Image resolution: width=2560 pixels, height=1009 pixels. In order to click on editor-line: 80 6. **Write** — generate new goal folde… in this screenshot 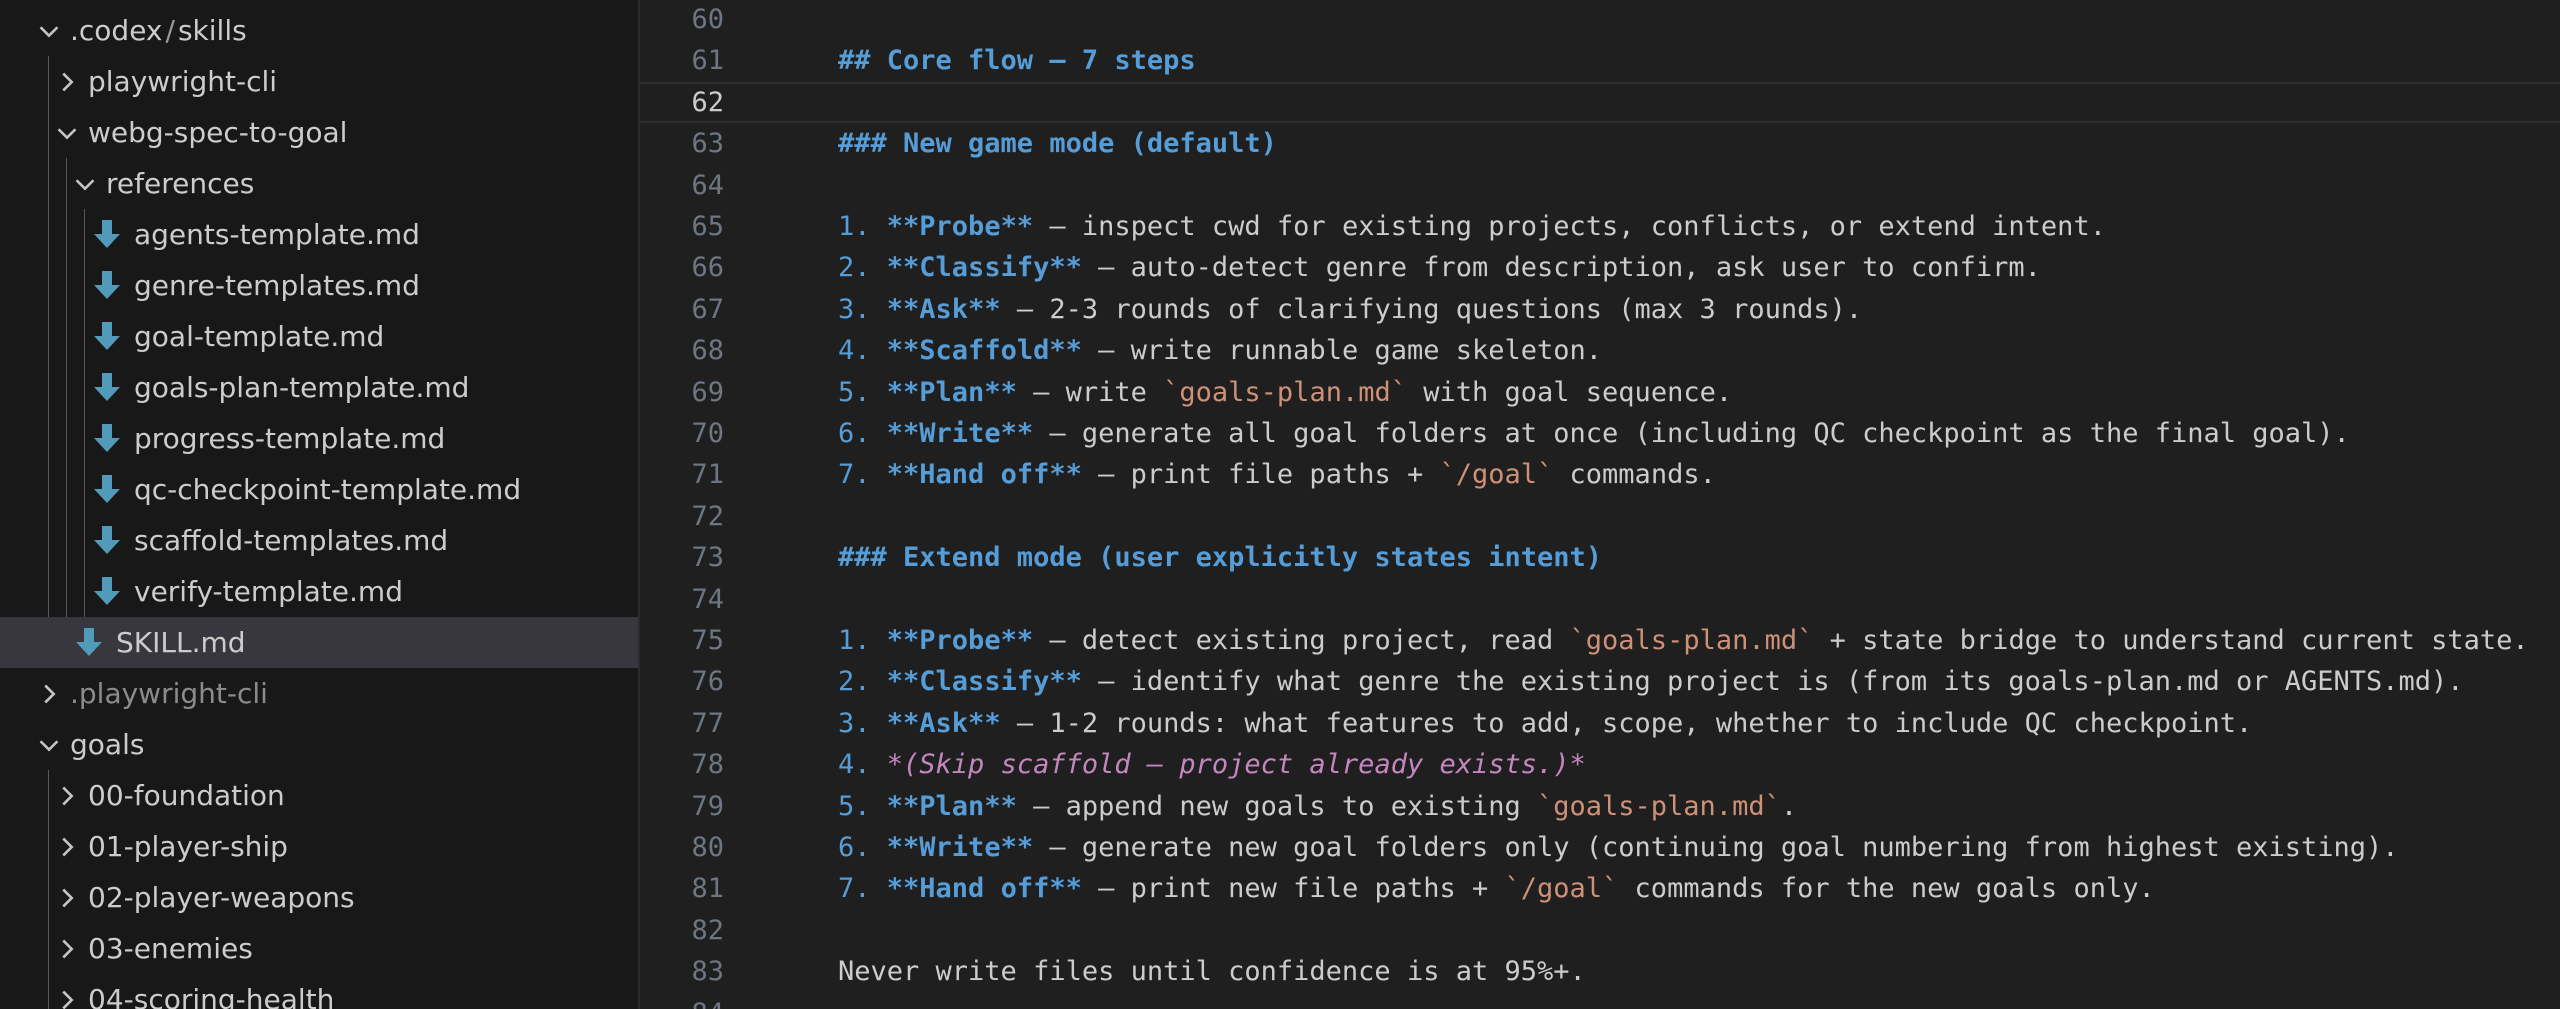, I will do `click(1600, 847)`.